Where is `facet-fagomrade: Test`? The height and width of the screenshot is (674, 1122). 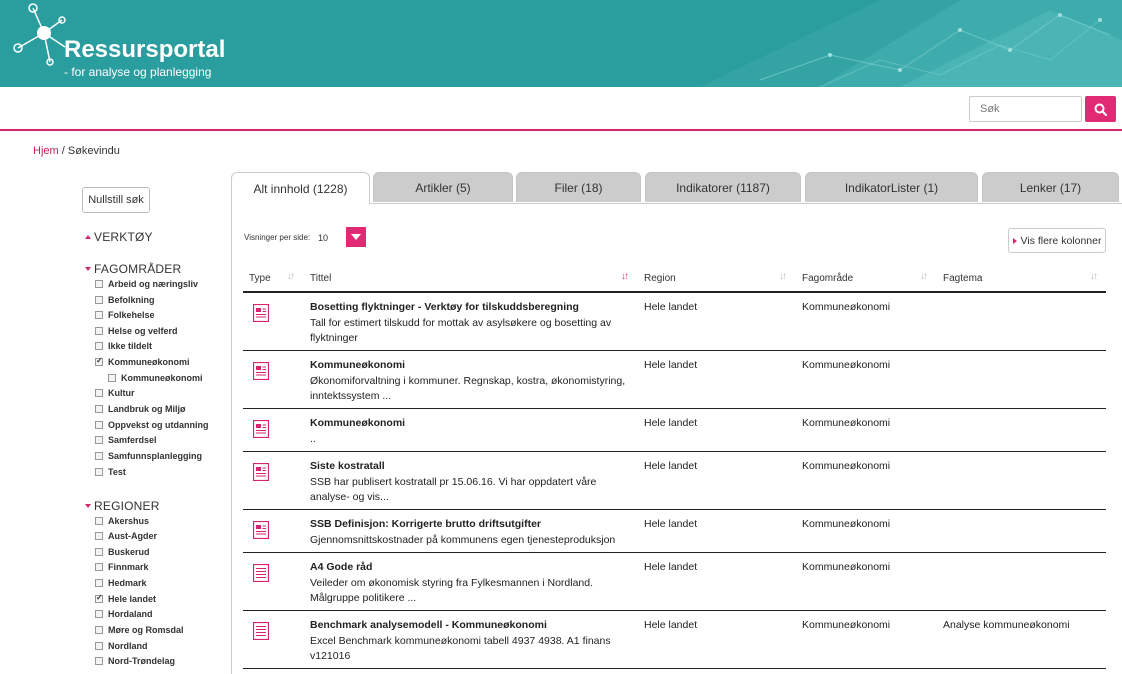 facet-fagomrade: Test is located at coordinates (110, 472).